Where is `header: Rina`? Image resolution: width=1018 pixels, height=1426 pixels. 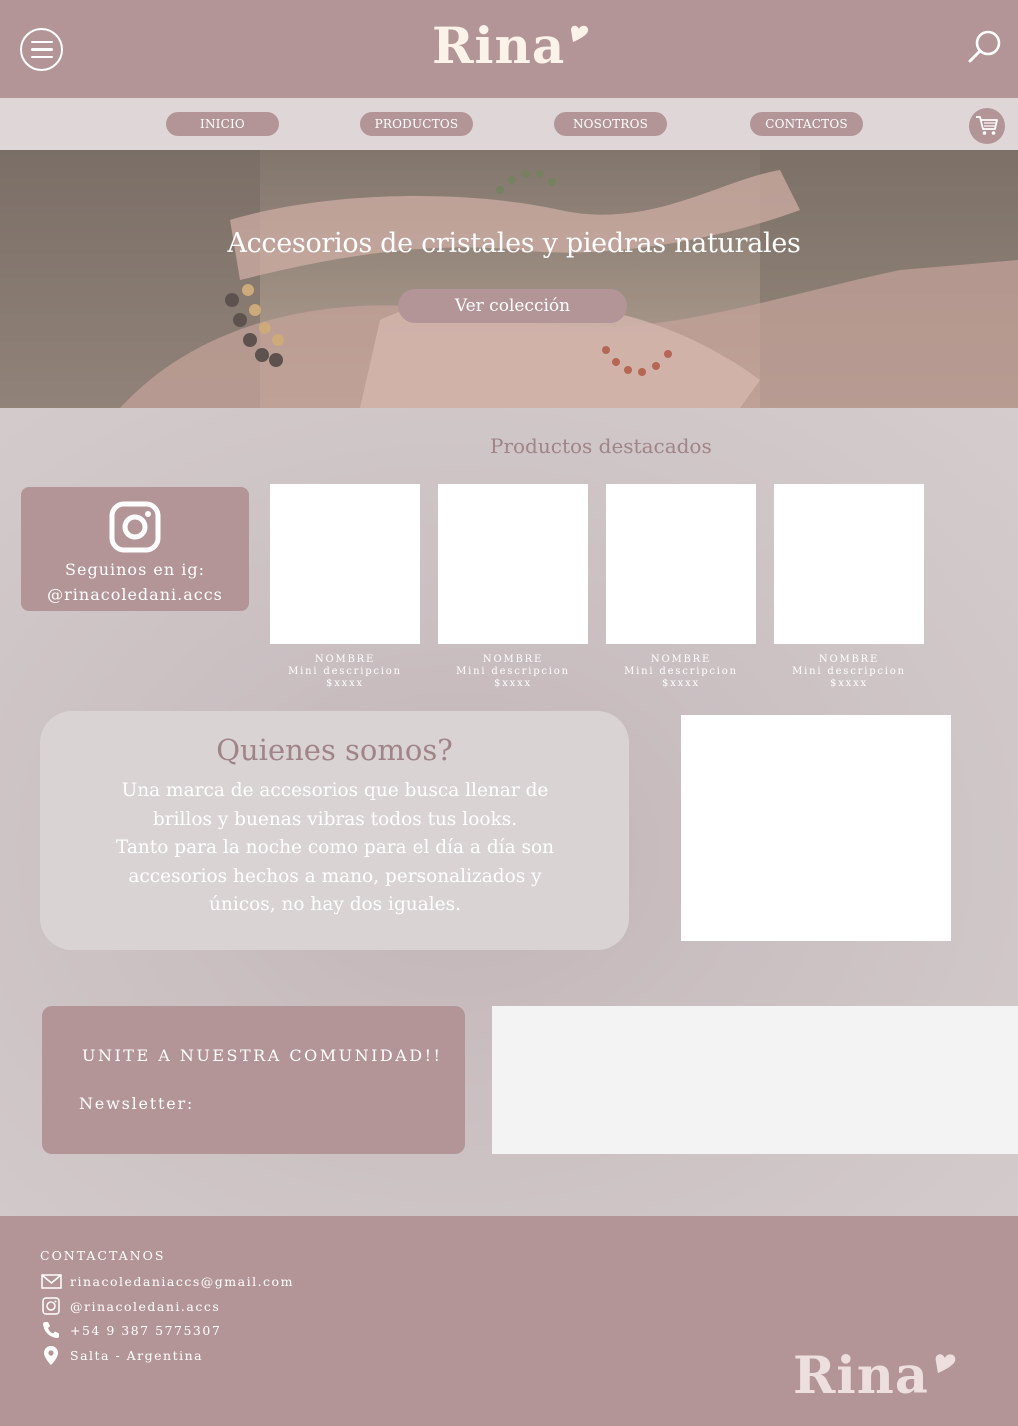
header: Rina is located at coordinates (509, 49).